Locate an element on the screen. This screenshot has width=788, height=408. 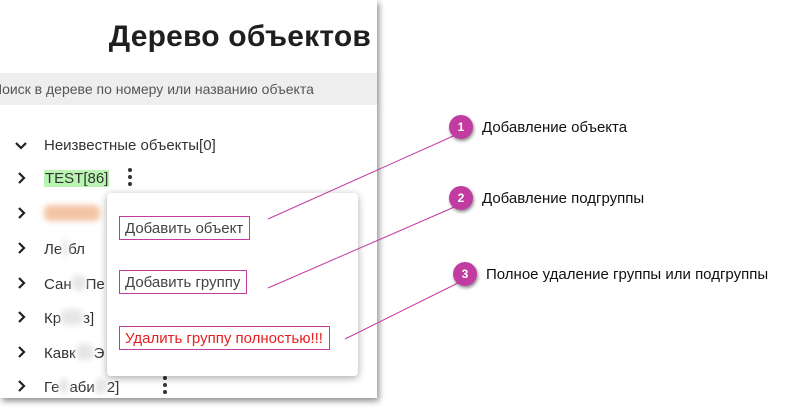
tree-item: Ге аби 2] is located at coordinates (188, 386).